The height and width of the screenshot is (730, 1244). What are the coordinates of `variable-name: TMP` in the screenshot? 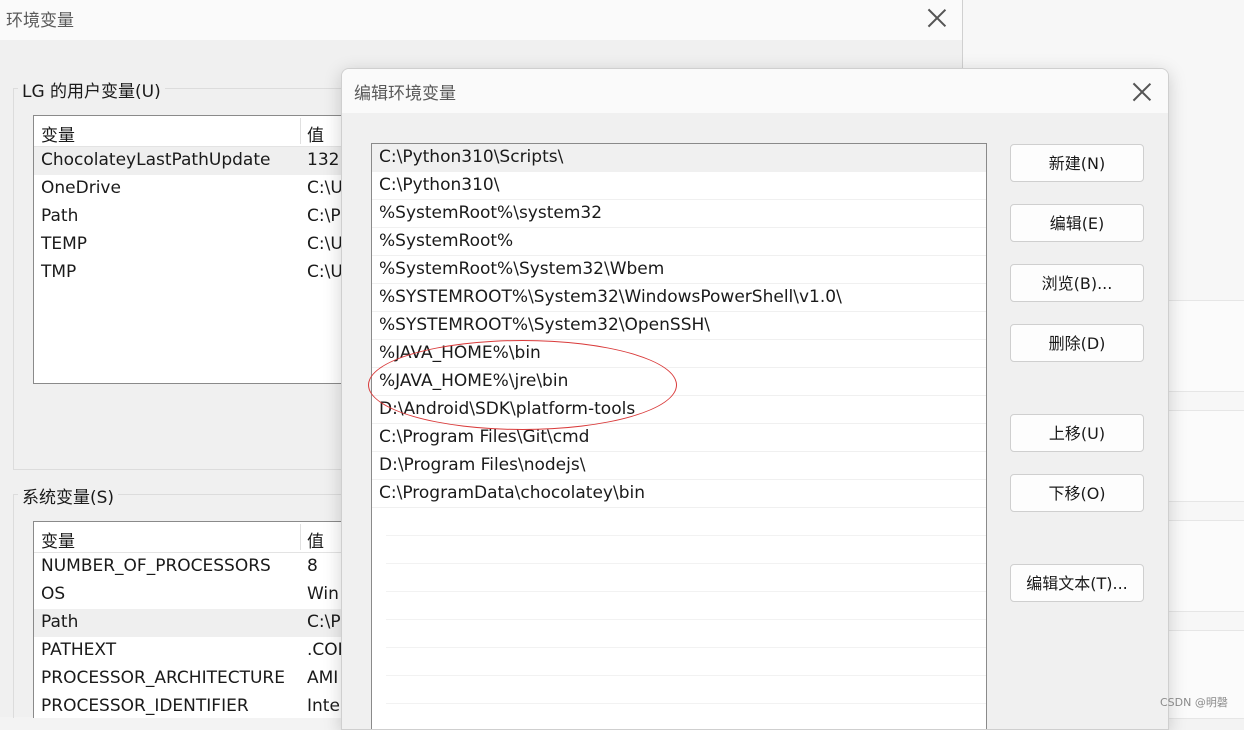 It's located at (59, 272).